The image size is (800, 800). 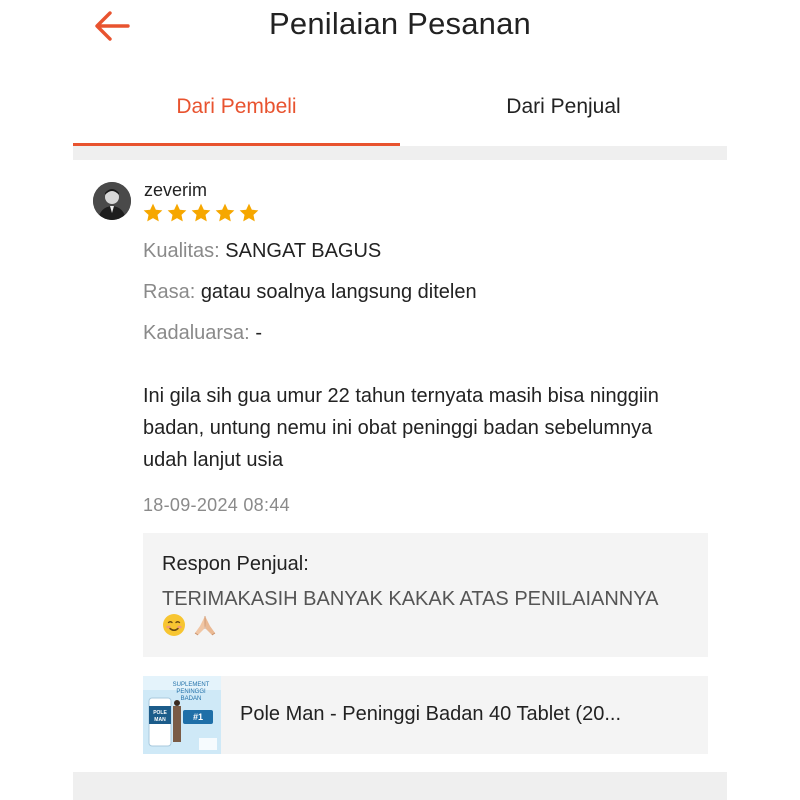 I want to click on attribute-key: Kualitas:, so click(x=181, y=251).